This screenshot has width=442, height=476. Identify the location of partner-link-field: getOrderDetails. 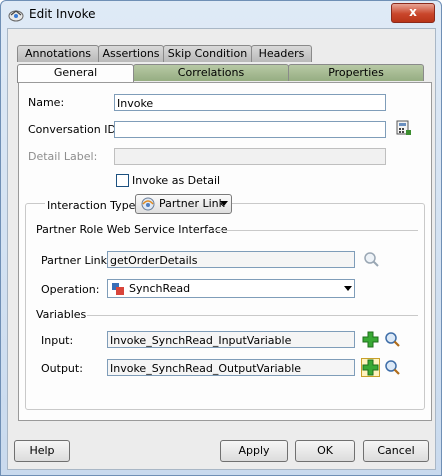
(231, 259).